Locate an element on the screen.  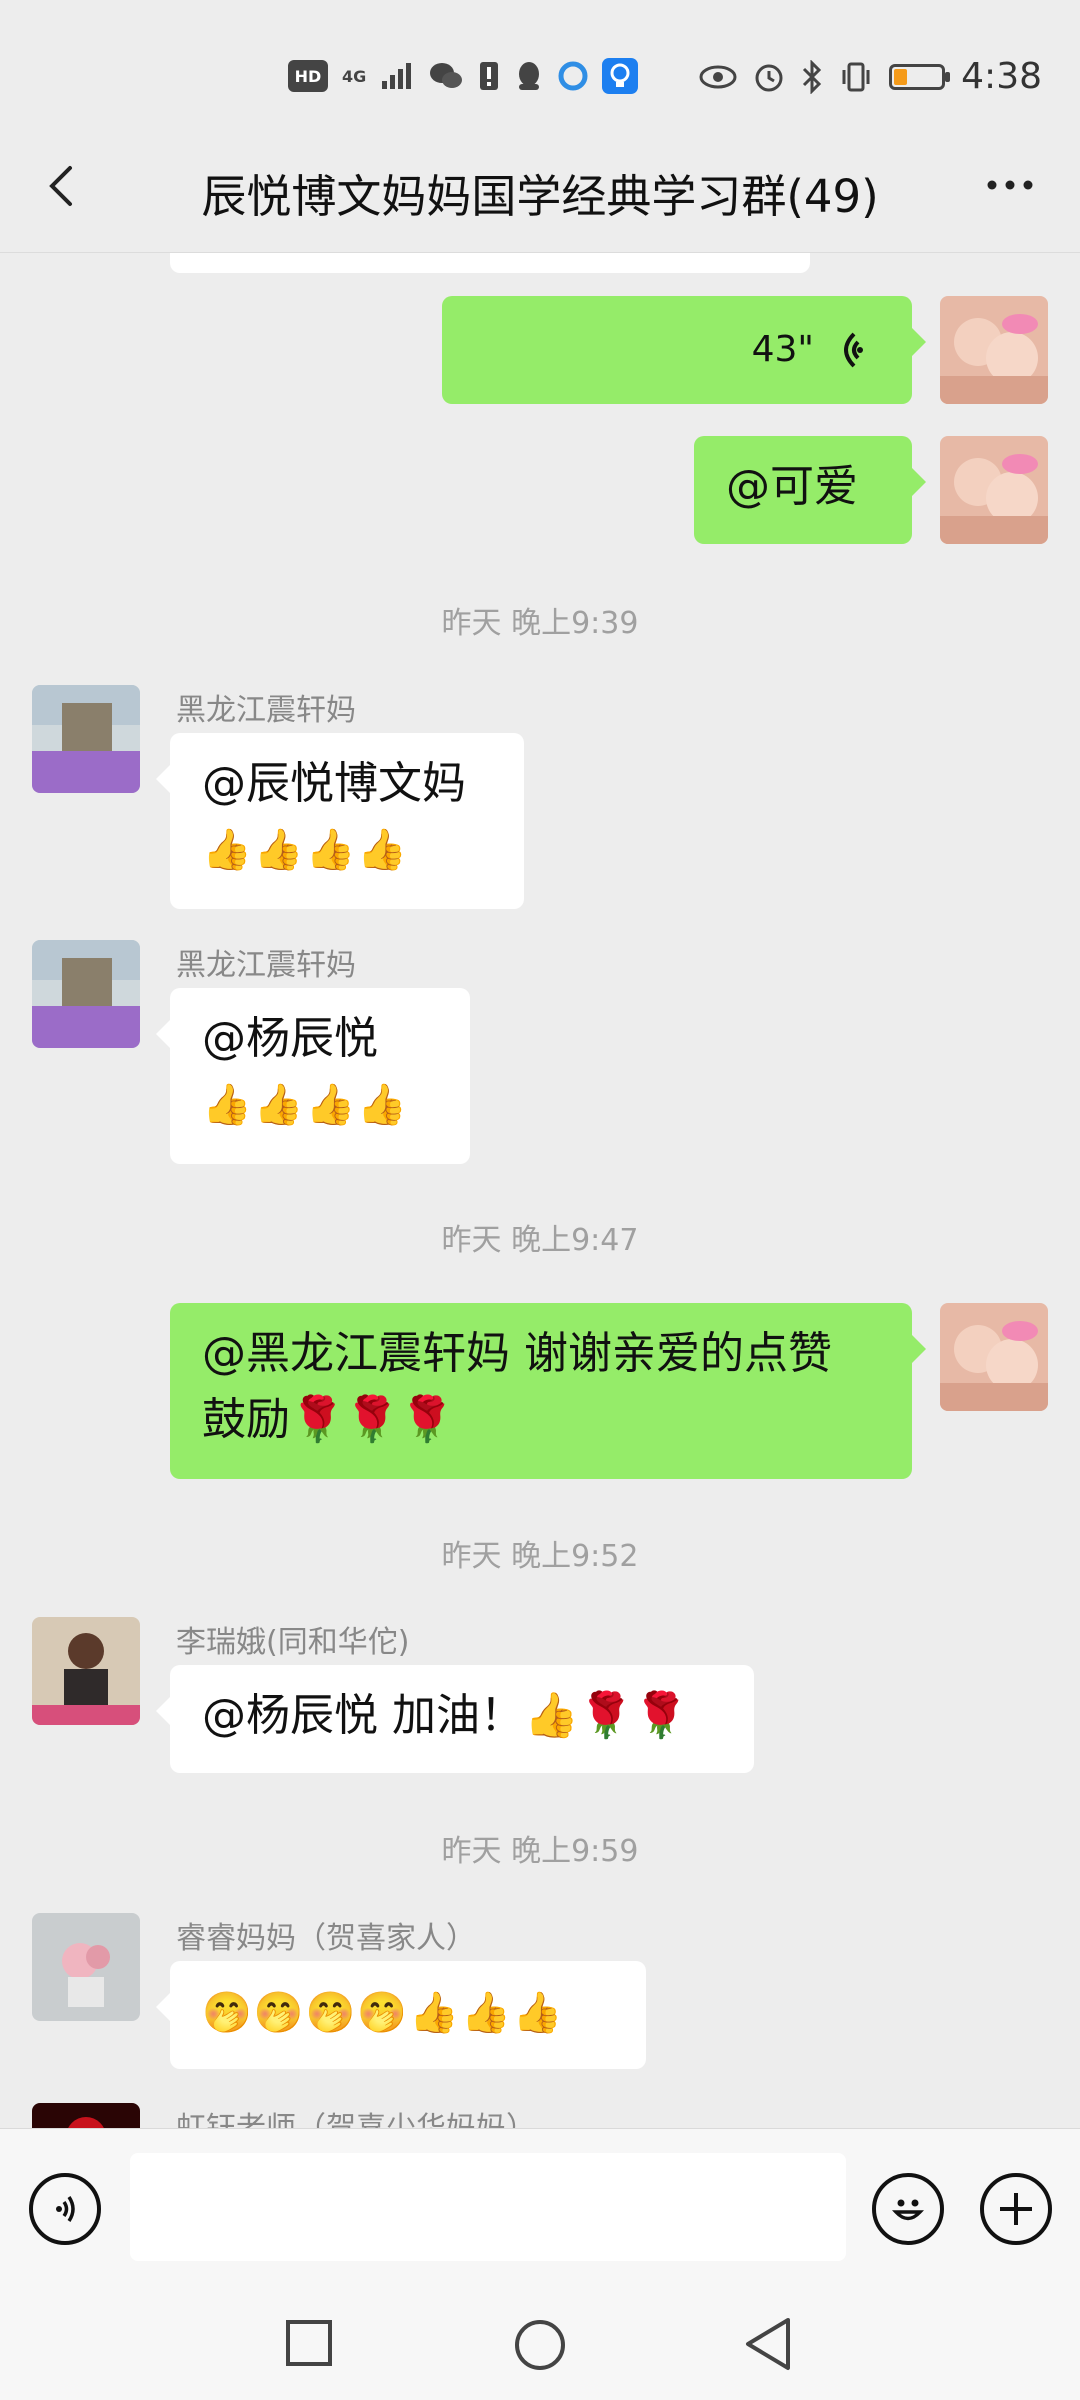
battery-icon is located at coordinates (920, 76).